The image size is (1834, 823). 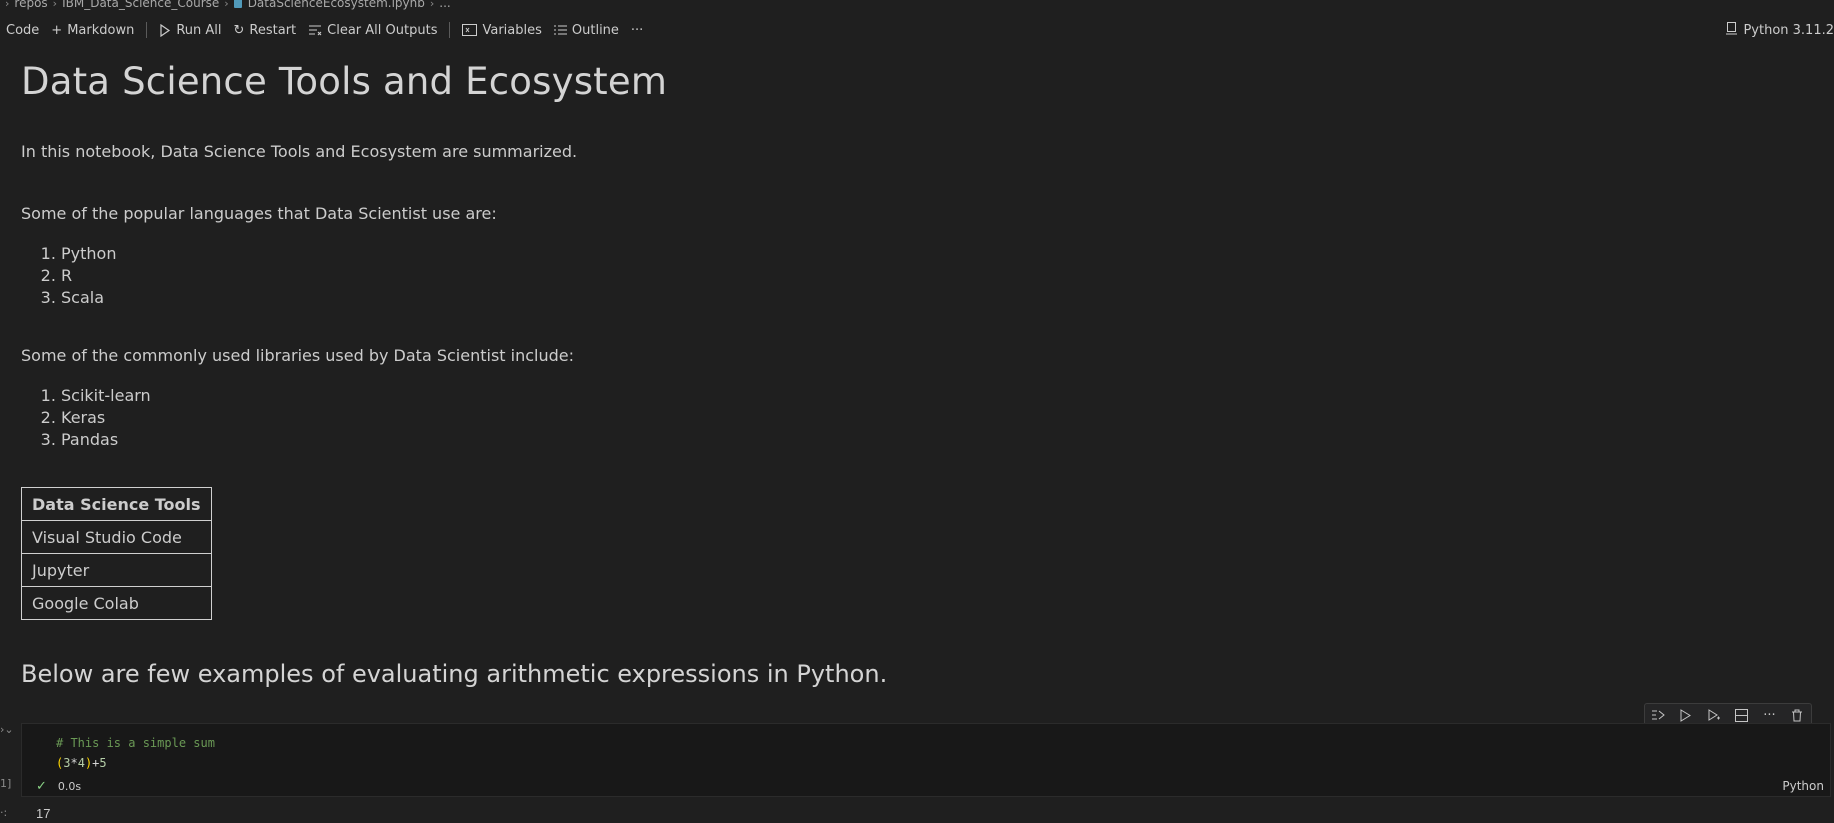 I want to click on clear-all-icon, so click(x=315, y=30).